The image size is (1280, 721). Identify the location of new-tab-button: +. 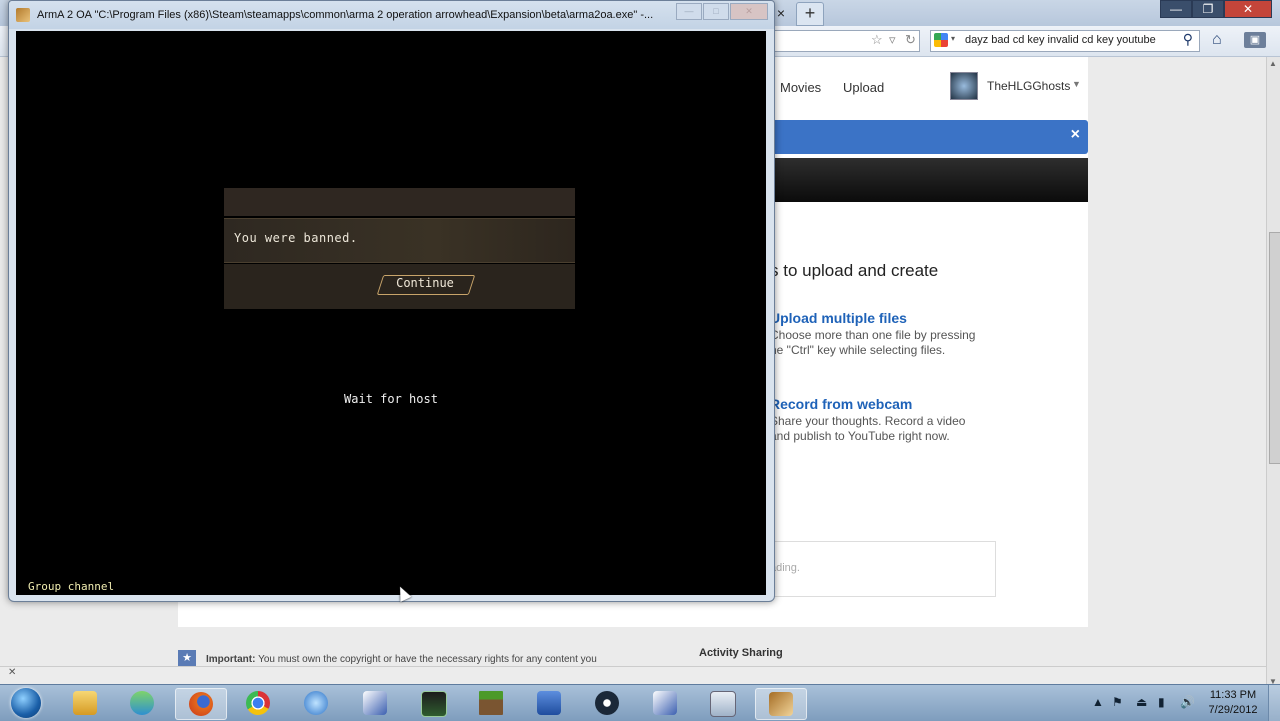
(810, 14).